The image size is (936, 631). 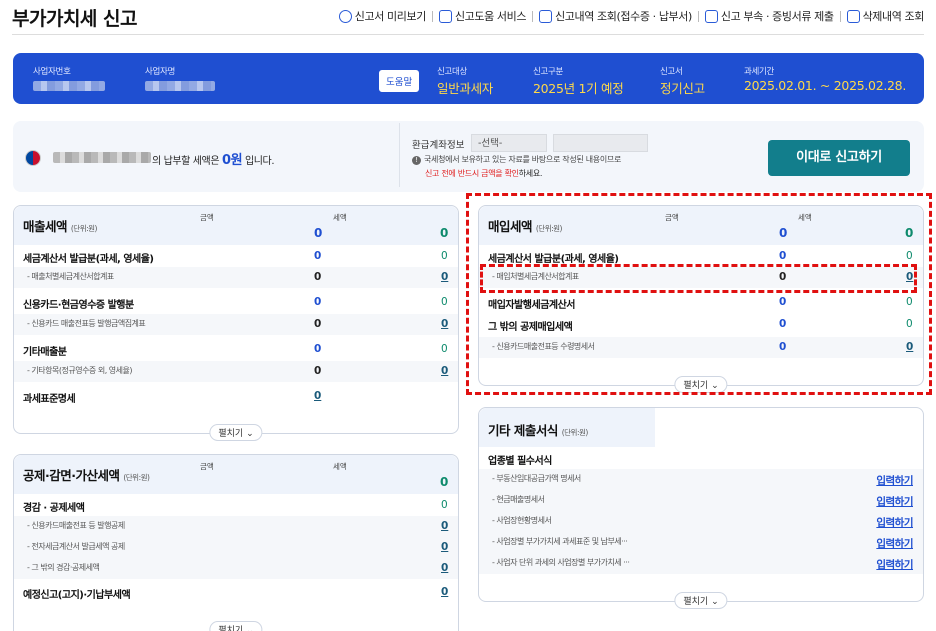 I want to click on refund-bank-select: -선택-, so click(x=509, y=143).